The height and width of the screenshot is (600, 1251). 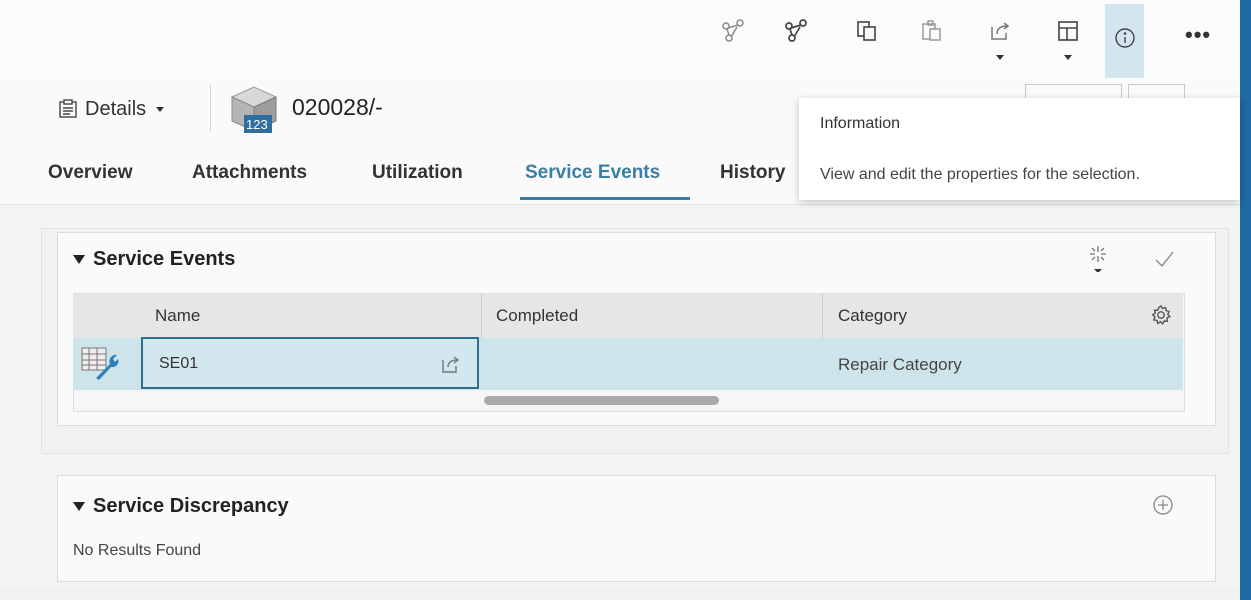 What do you see at coordinates (628, 316) in the screenshot?
I see `grid-header` at bounding box center [628, 316].